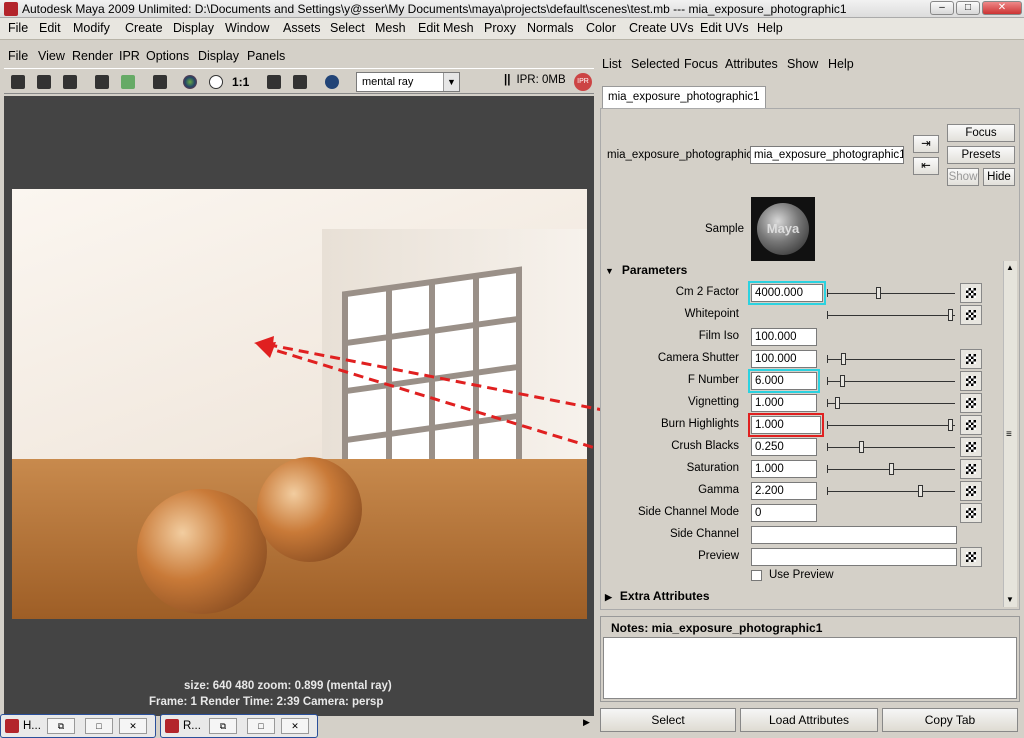 This screenshot has width=1024, height=738. I want to click on rv-menu-panels: Panels, so click(266, 56).